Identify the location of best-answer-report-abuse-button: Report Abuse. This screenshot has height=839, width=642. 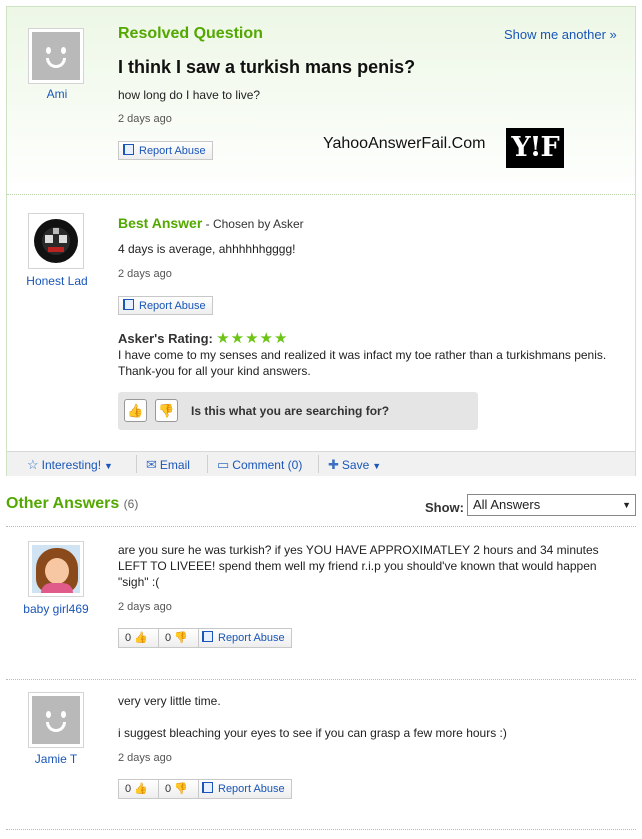
(165, 305).